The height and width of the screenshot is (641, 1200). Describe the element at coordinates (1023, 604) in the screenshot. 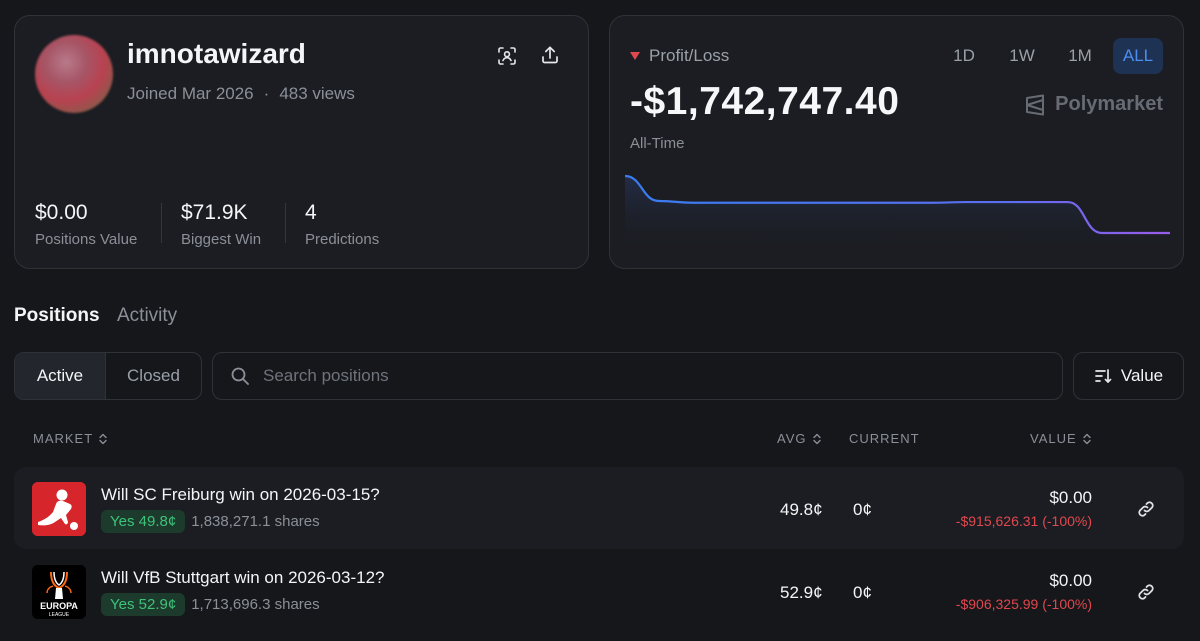

I see `position-pnl: -$906,325.99 (-100%)` at that location.